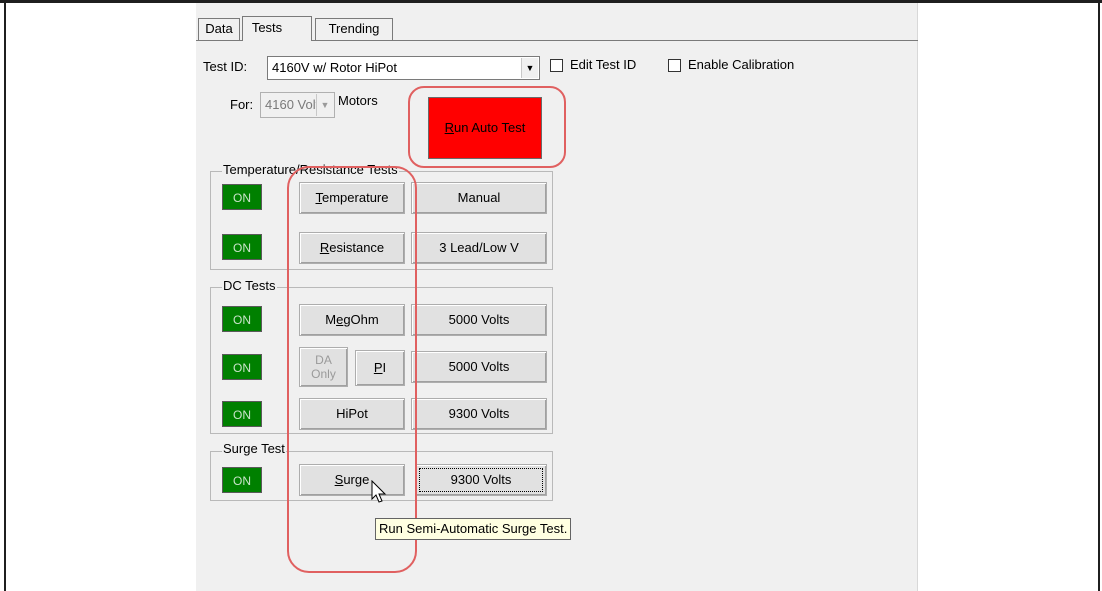 This screenshot has height=591, width=1102. I want to click on surge-voltage-button: 9300 Volts, so click(481, 480).